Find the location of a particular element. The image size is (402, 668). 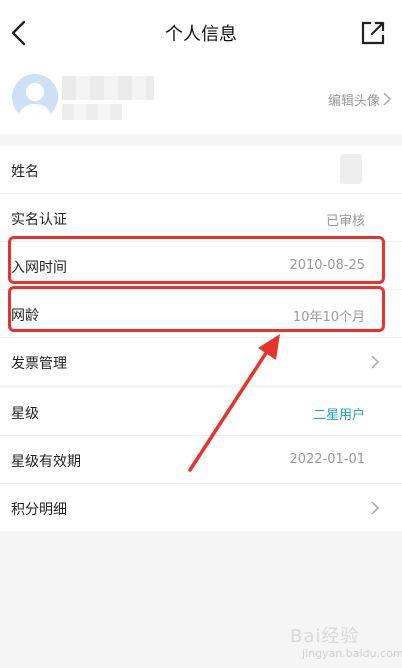

name-row: 姓名 is located at coordinates (201, 170).